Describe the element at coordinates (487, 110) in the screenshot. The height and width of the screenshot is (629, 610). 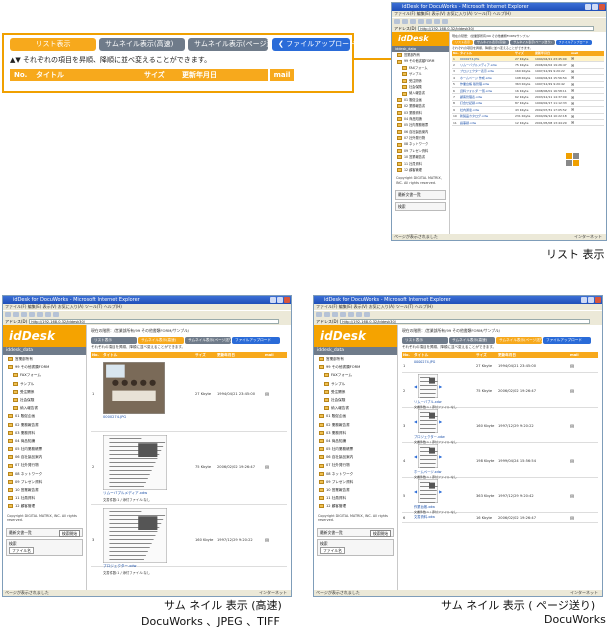
I see `row-title-link: 社内通達.xdw` at that location.